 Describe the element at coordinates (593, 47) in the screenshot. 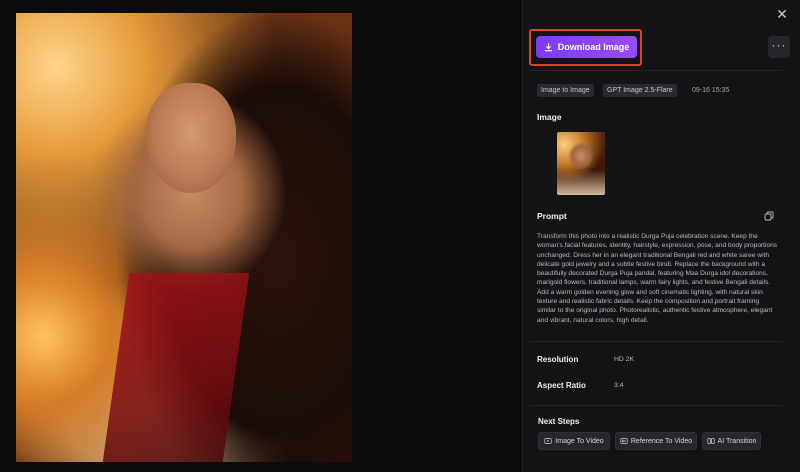

I see `download-button-label: Download Image` at that location.